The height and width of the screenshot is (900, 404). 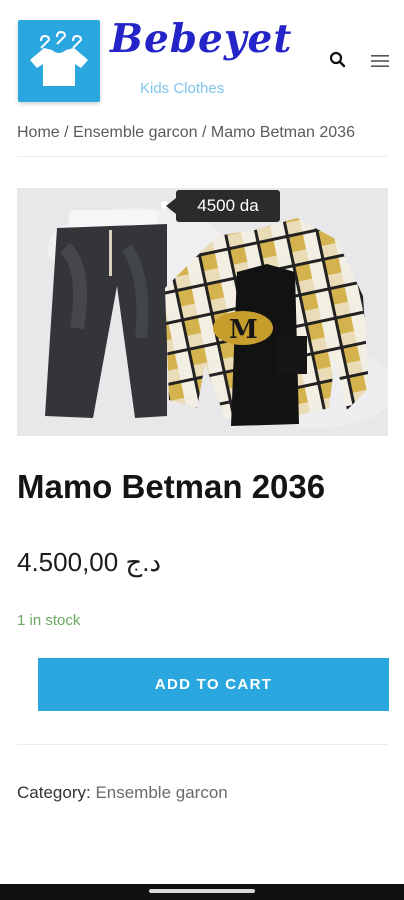 I want to click on image-price-tag: 4500 da, so click(x=223, y=206).